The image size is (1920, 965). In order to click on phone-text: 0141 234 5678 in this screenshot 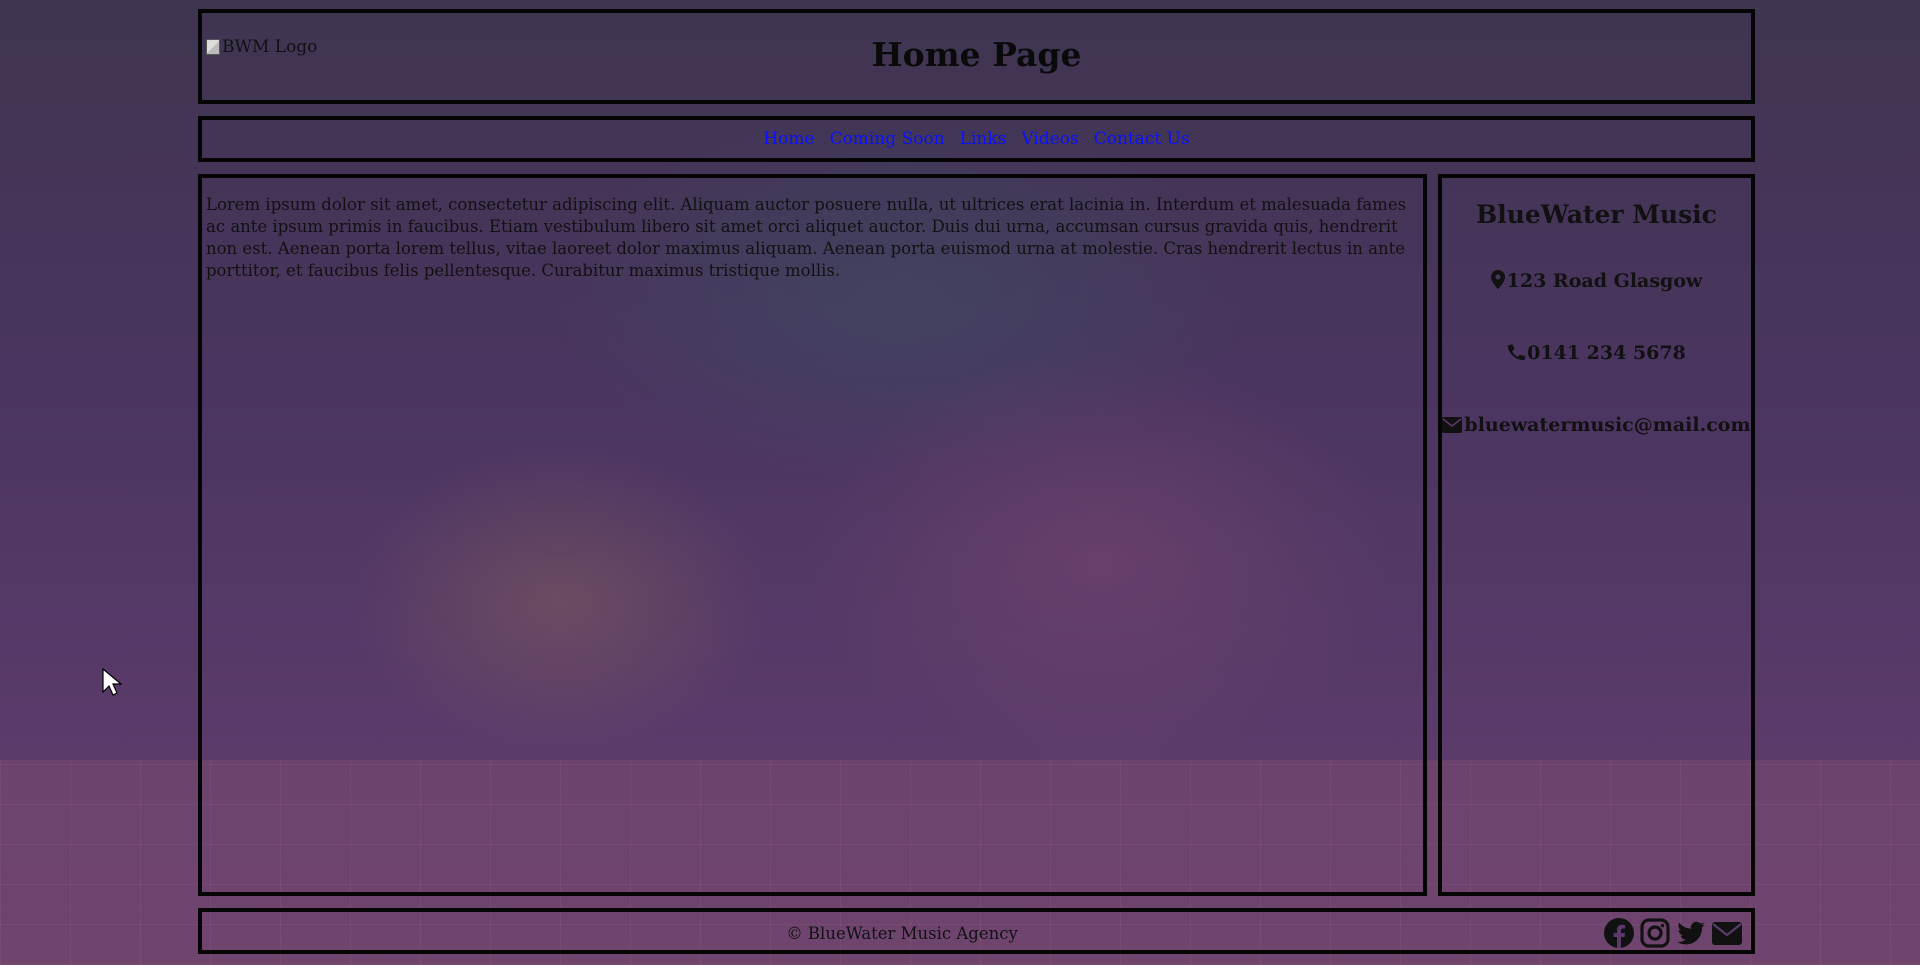, I will do `click(1606, 353)`.